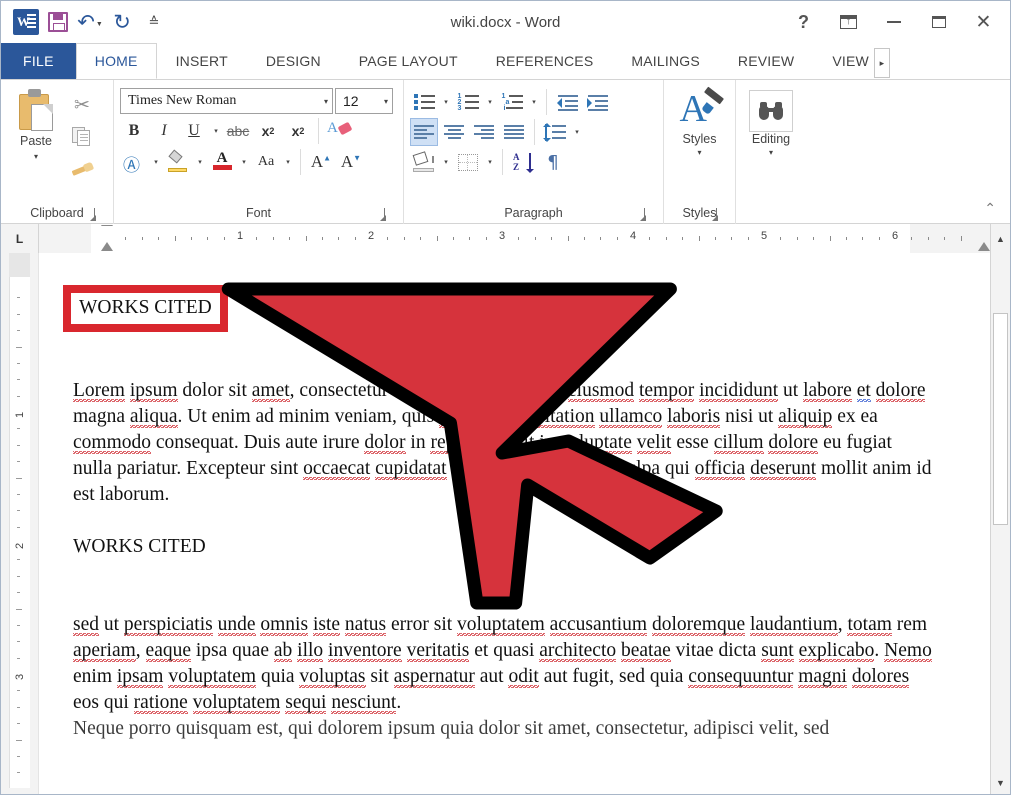  What do you see at coordinates (20, 239) in the screenshot?
I see `tab-stop-selector: L` at bounding box center [20, 239].